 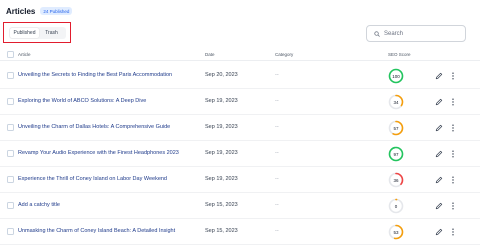 I want to click on seo-score-value: 100, so click(x=396, y=76).